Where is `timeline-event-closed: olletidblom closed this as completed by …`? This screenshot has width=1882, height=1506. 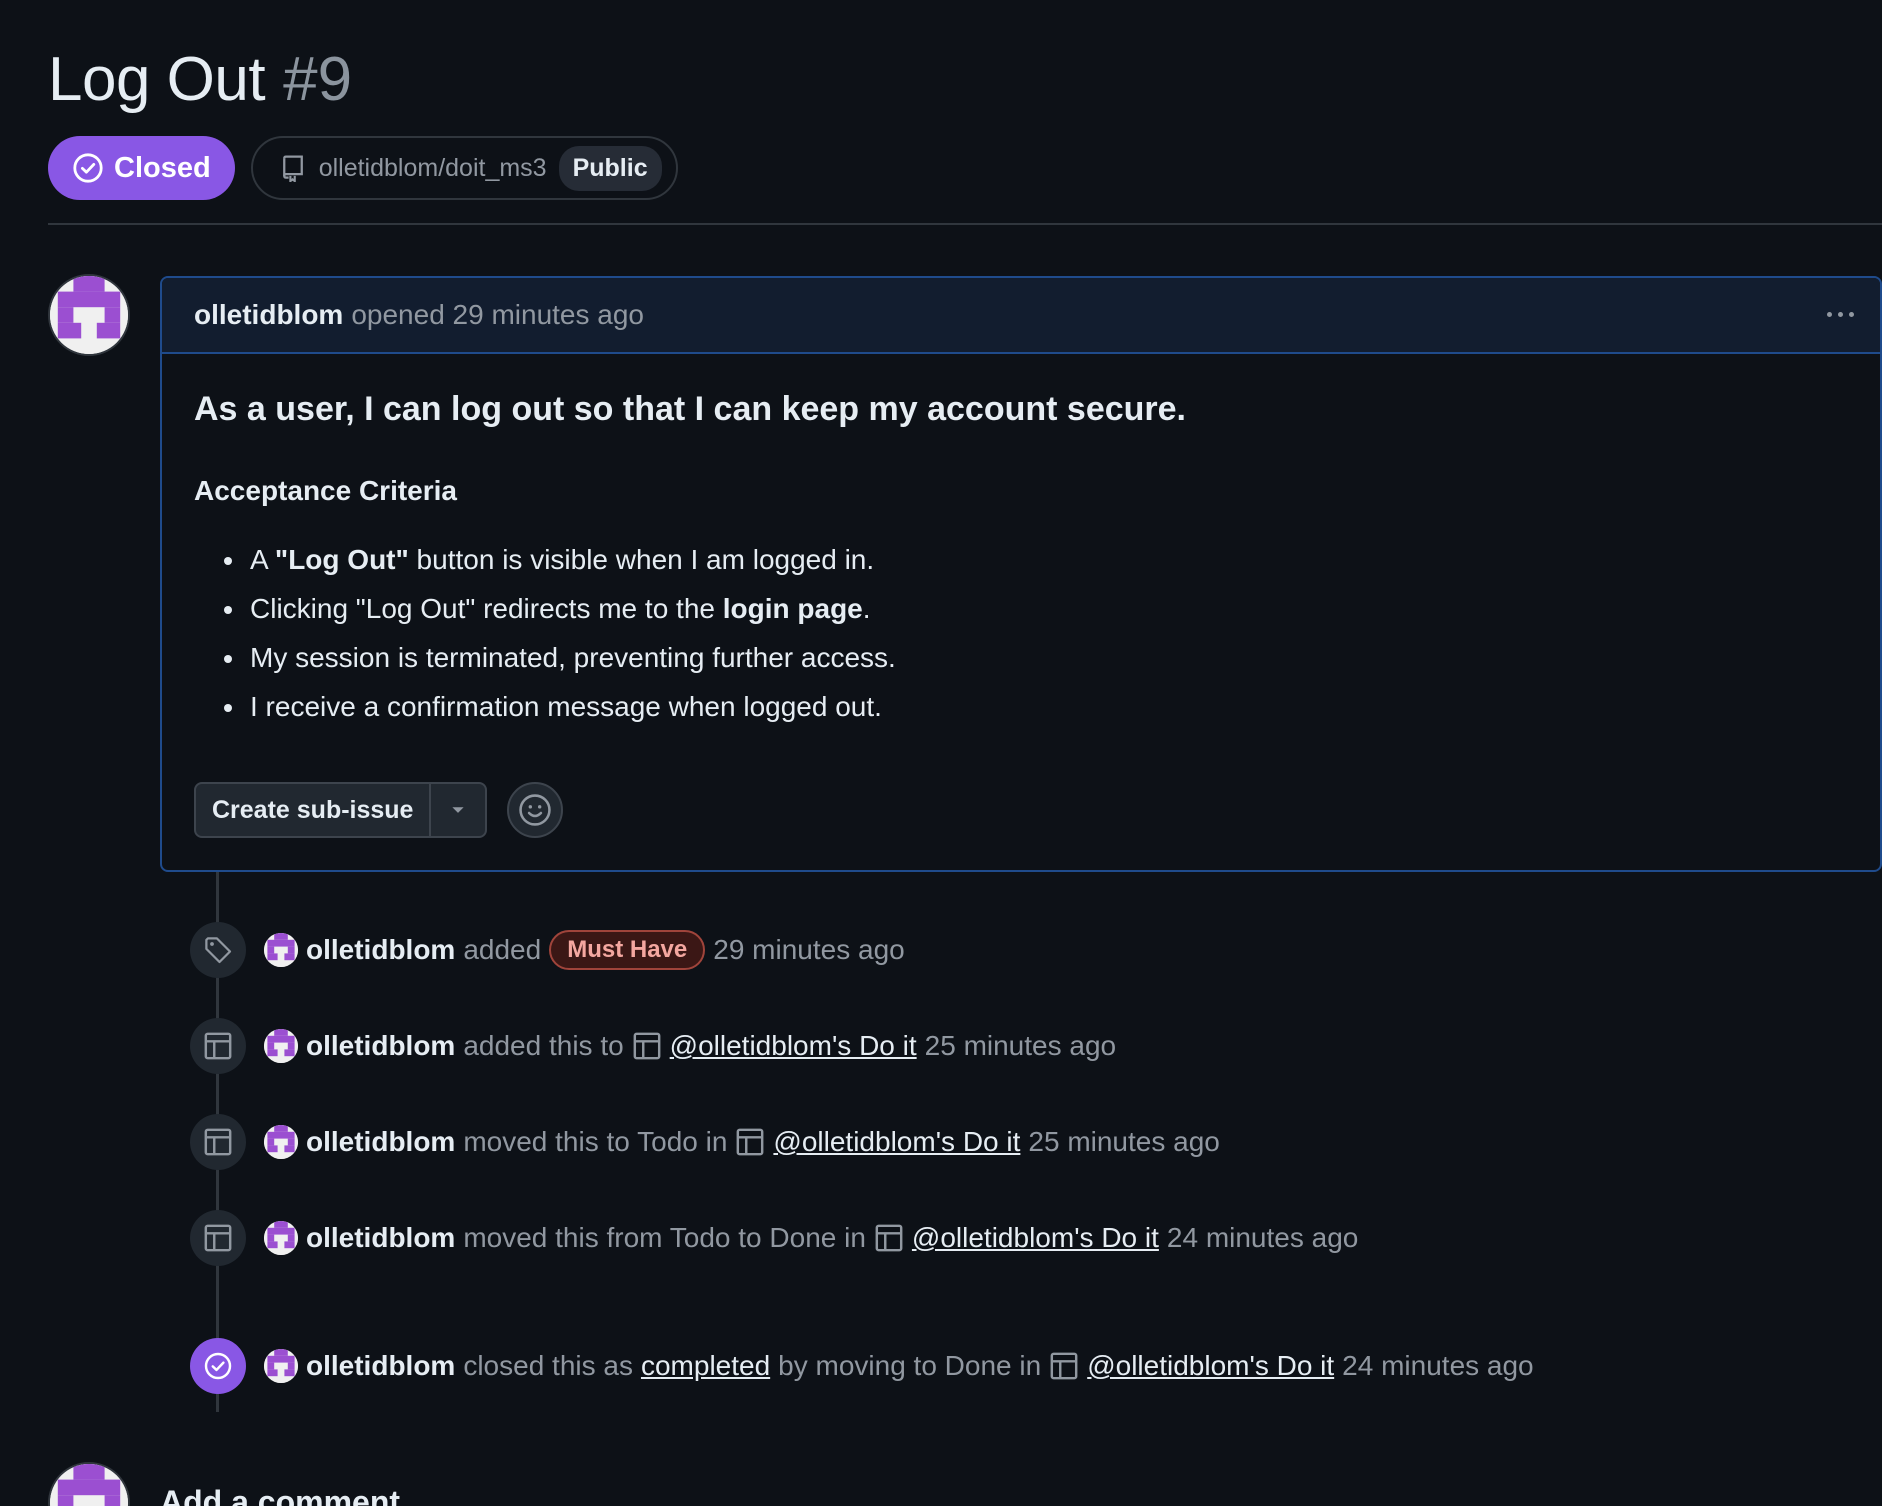 timeline-event-closed: olletidblom closed this as completed by … is located at coordinates (862, 1366).